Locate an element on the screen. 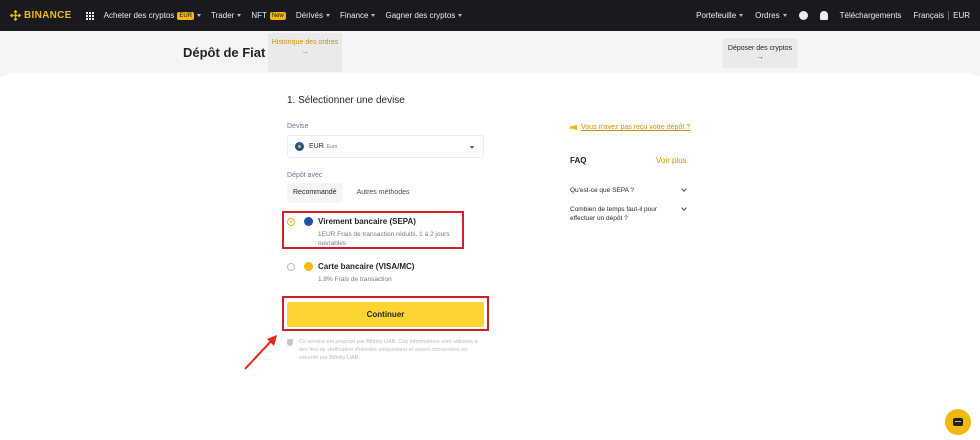 This screenshot has height=440, width=980. currency-code: EUR is located at coordinates (316, 146).